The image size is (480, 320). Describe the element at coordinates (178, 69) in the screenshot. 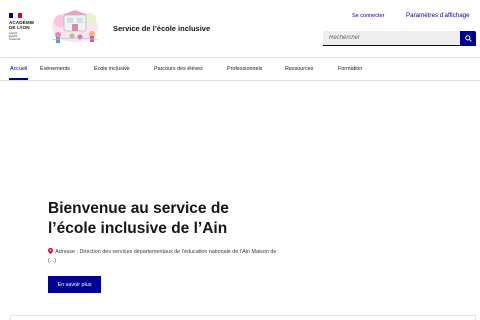

I see `nav-item-parcours-eleves: Parcours des élèves` at that location.